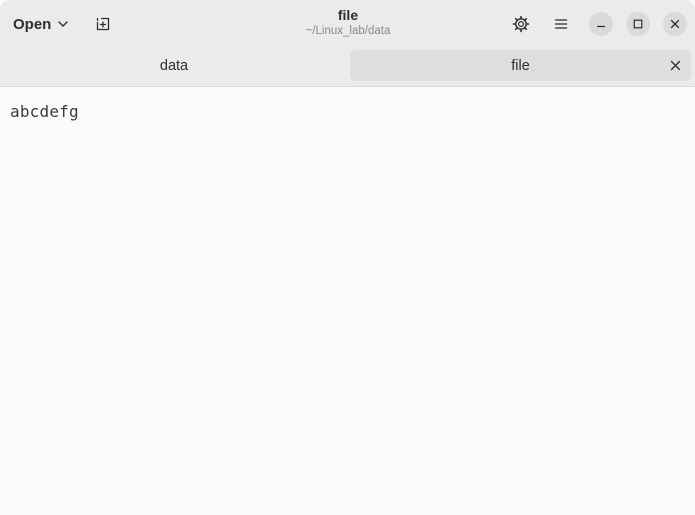 The image size is (695, 515). Describe the element at coordinates (32, 24) in the screenshot. I see `open-button-label: Open` at that location.